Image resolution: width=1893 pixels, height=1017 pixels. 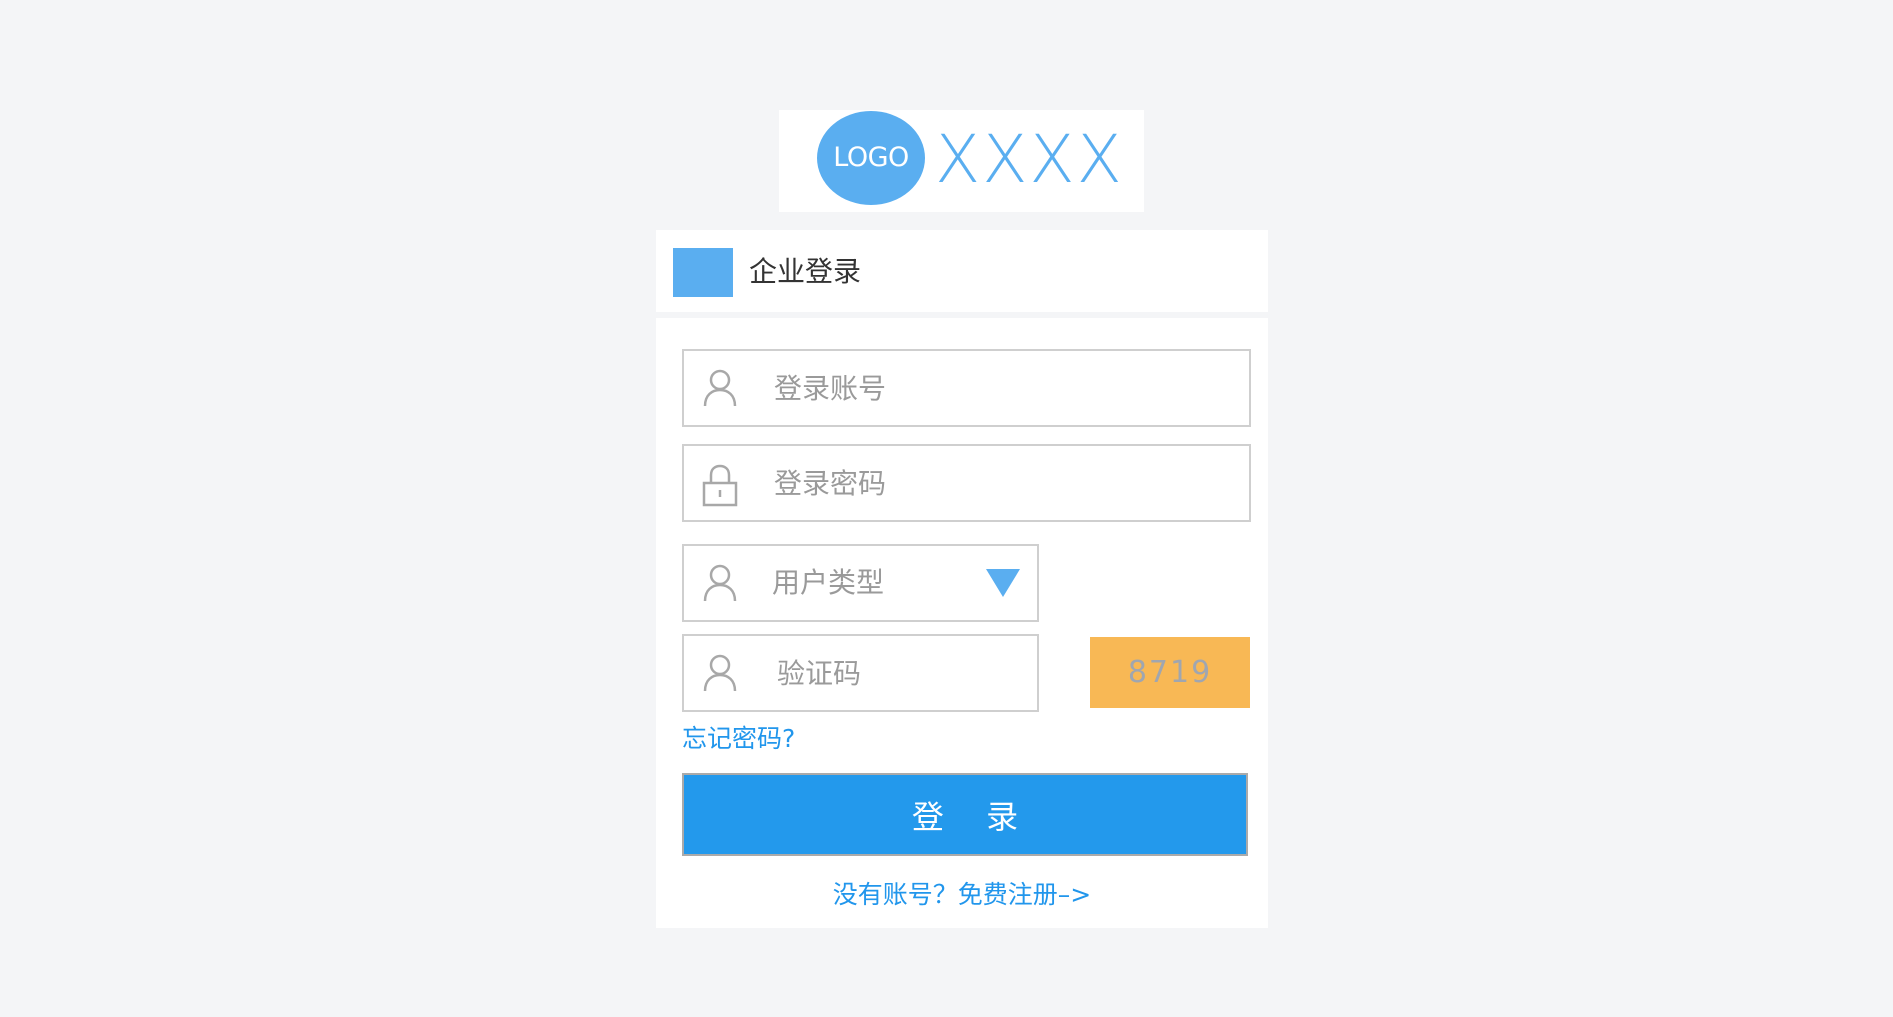 I want to click on captcha-input, so click(x=897, y=673).